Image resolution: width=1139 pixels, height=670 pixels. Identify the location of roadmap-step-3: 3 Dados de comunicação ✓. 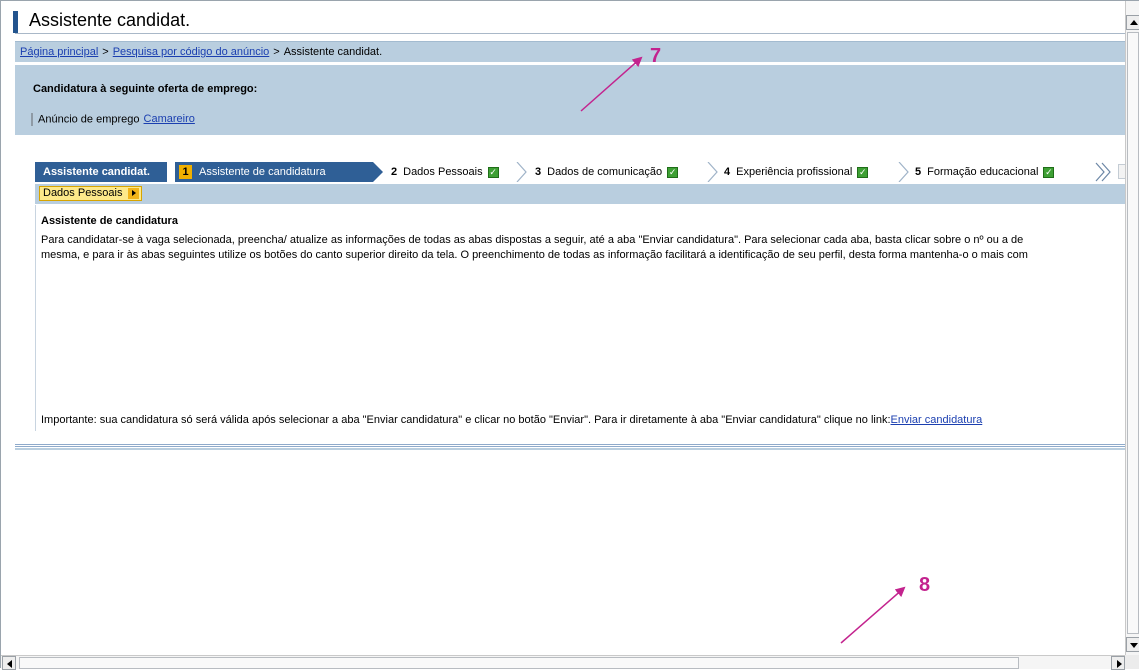
(622, 172).